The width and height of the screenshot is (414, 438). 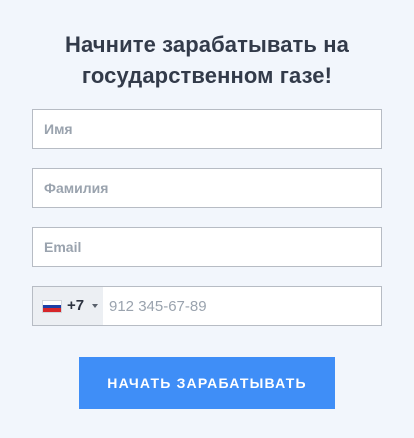 I want to click on russia-flag-icon, so click(x=52, y=306).